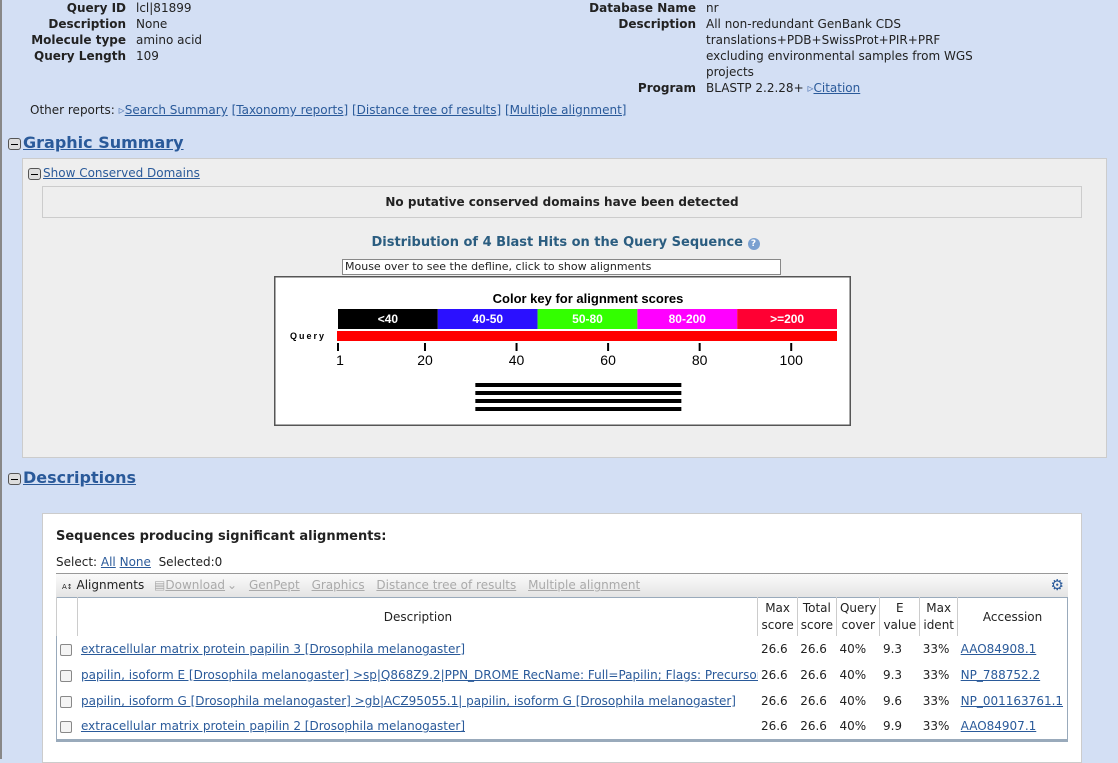 The image size is (1118, 763). What do you see at coordinates (836, 88) in the screenshot?
I see `citation-link: Citation` at bounding box center [836, 88].